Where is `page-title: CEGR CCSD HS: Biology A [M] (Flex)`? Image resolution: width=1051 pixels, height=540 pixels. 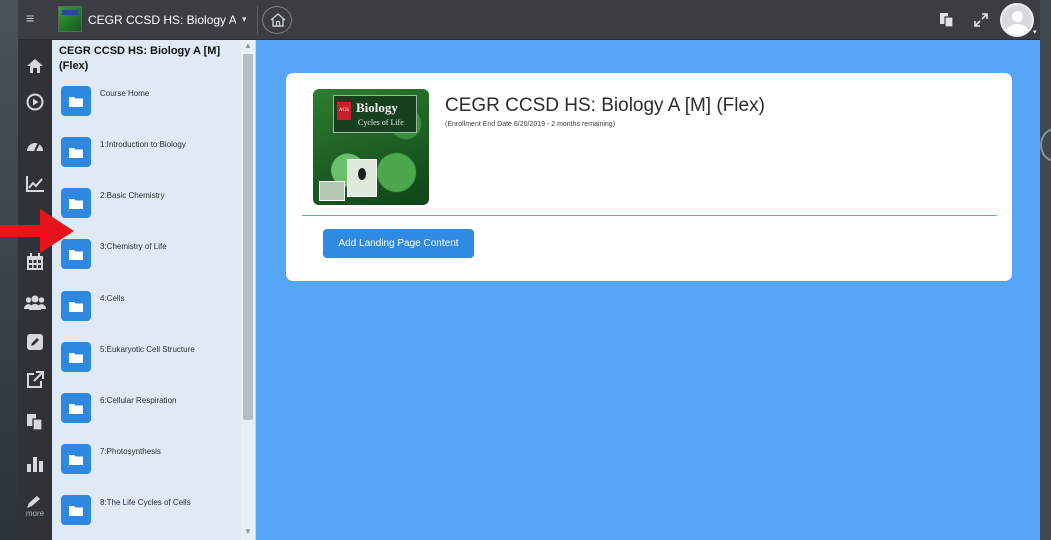 page-title: CEGR CCSD HS: Biology A [M] (Flex) is located at coordinates (605, 105).